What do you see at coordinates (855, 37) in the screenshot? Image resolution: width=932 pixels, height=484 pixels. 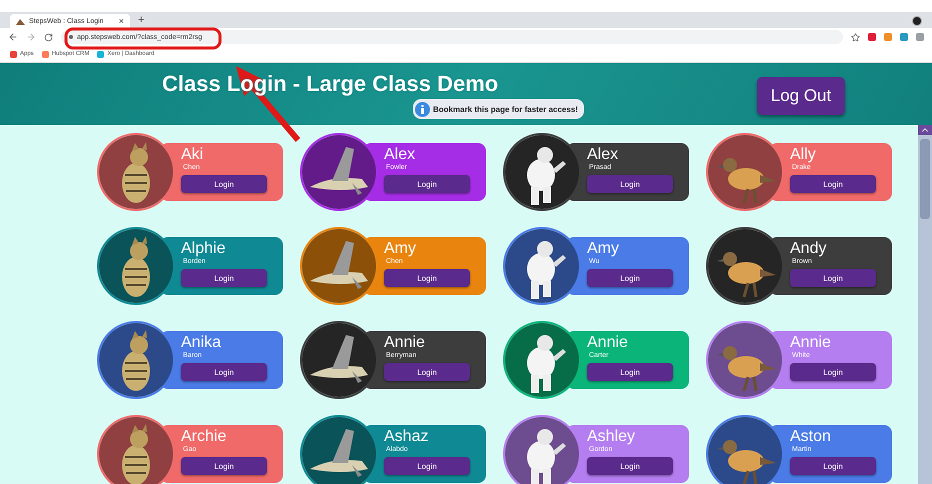 I see `bookmark-star-icon` at bounding box center [855, 37].